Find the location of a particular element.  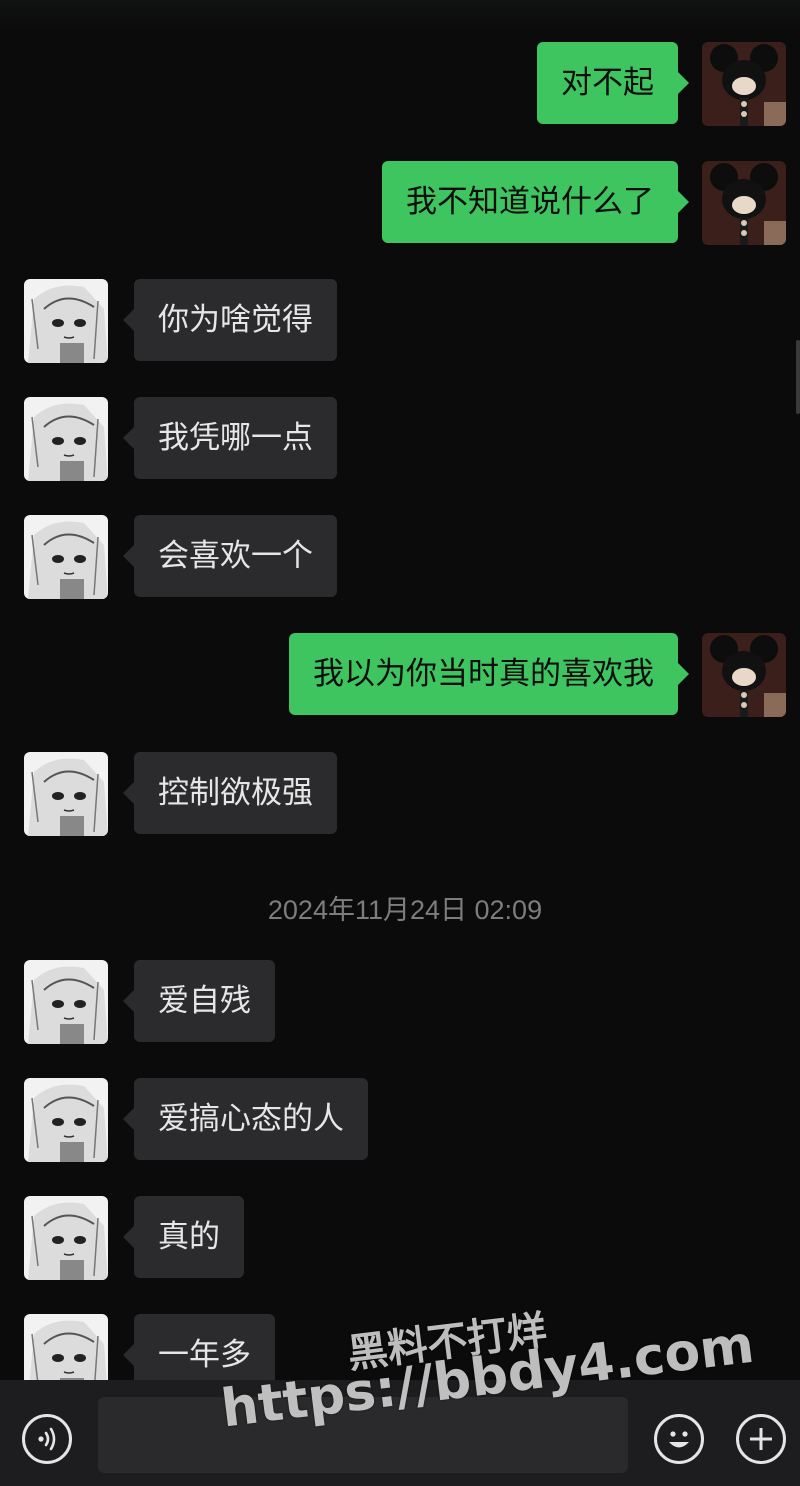

timestamp-divider: 2024年11月24日 02:09 is located at coordinates (405, 910).